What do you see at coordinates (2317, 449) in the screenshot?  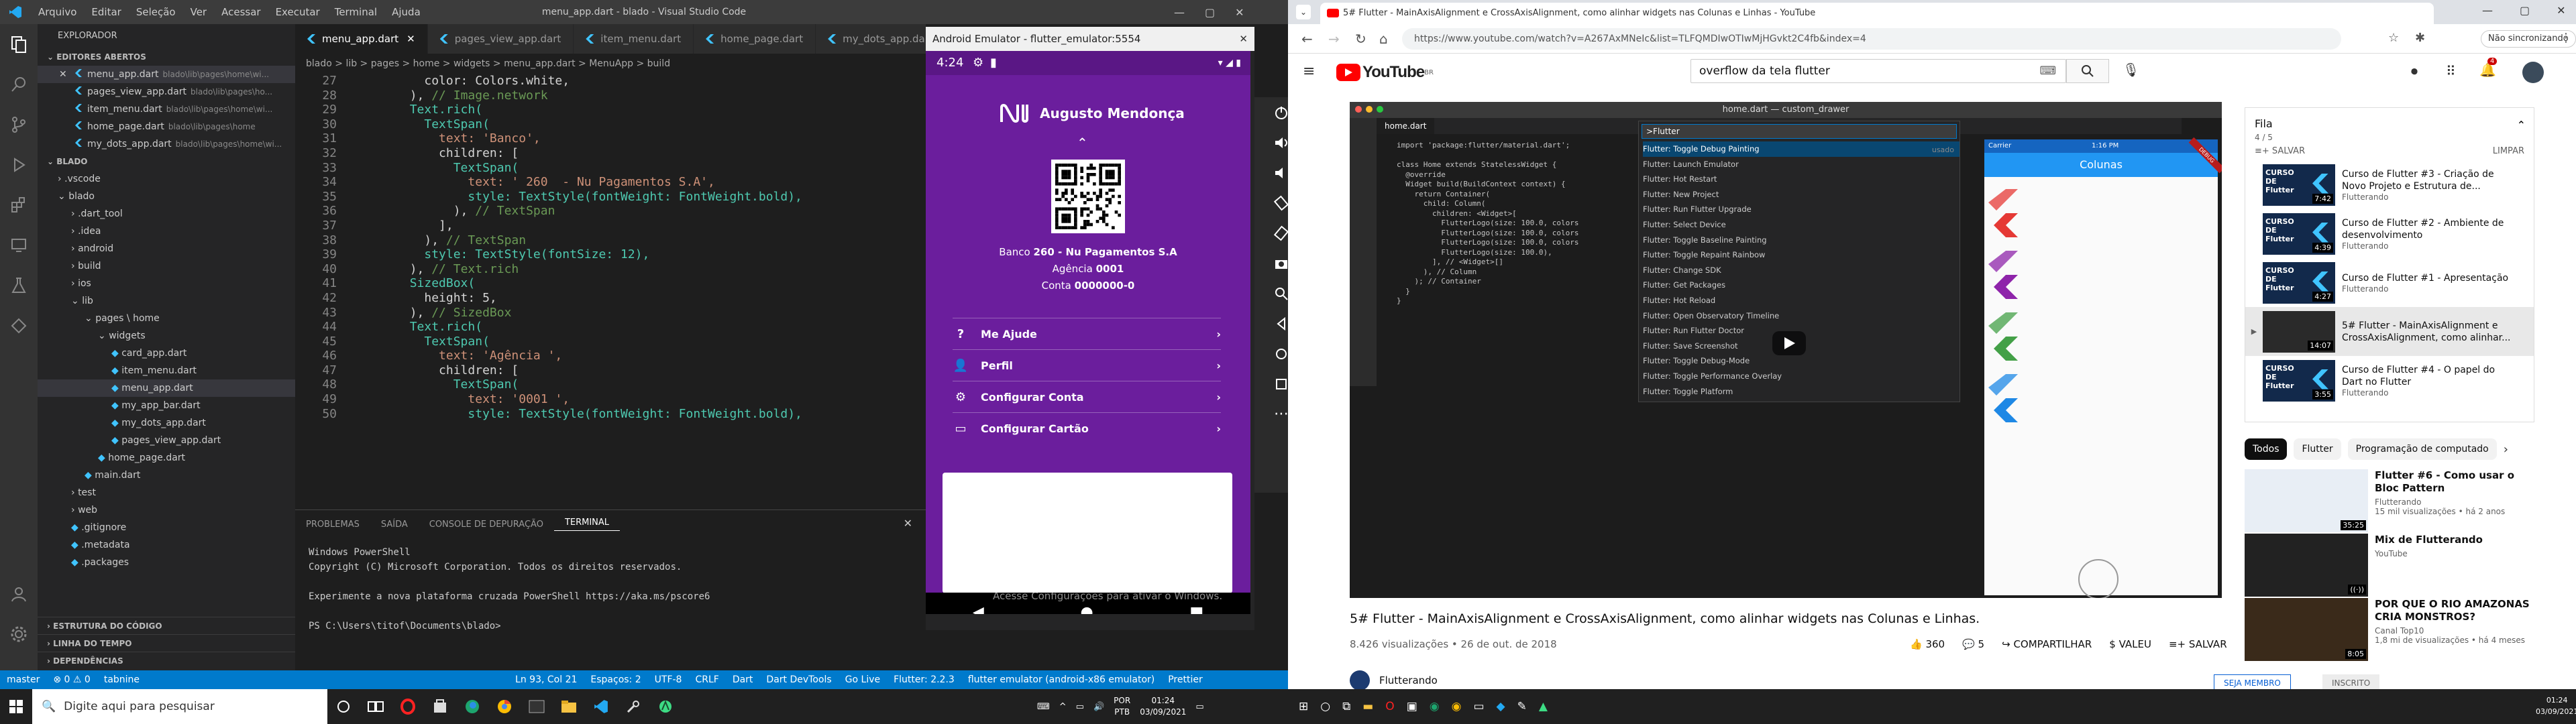 I see `filter-chip: Flutter` at bounding box center [2317, 449].